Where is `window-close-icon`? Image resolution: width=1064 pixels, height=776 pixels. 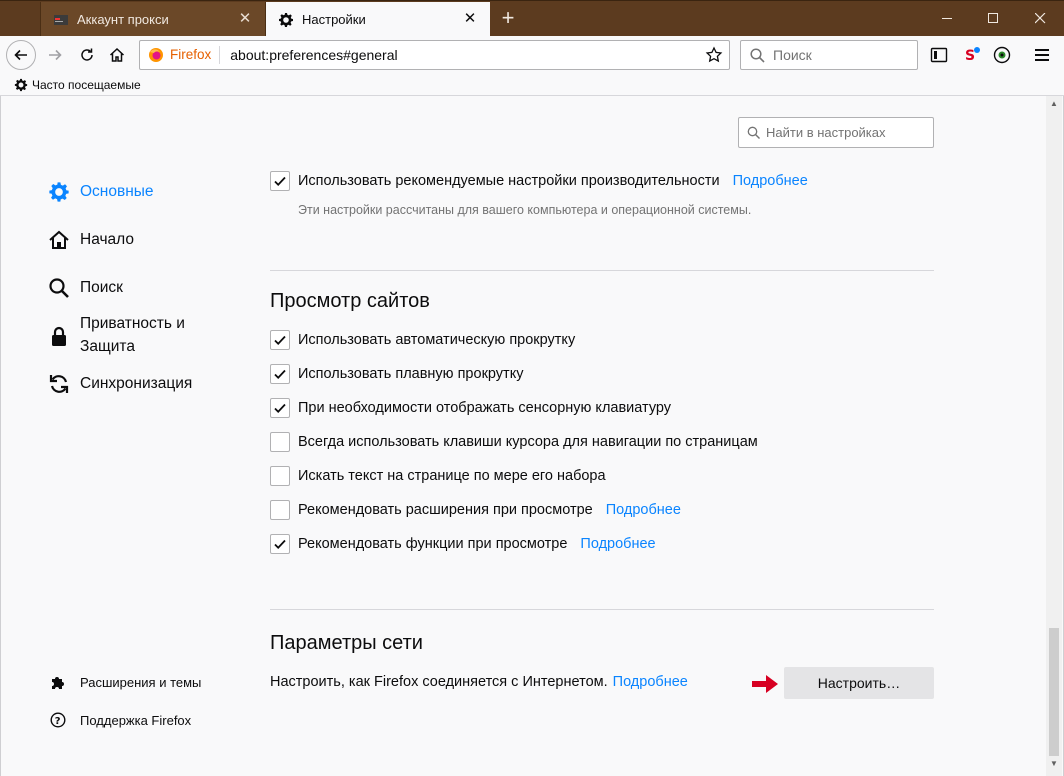 window-close-icon is located at coordinates (1040, 18).